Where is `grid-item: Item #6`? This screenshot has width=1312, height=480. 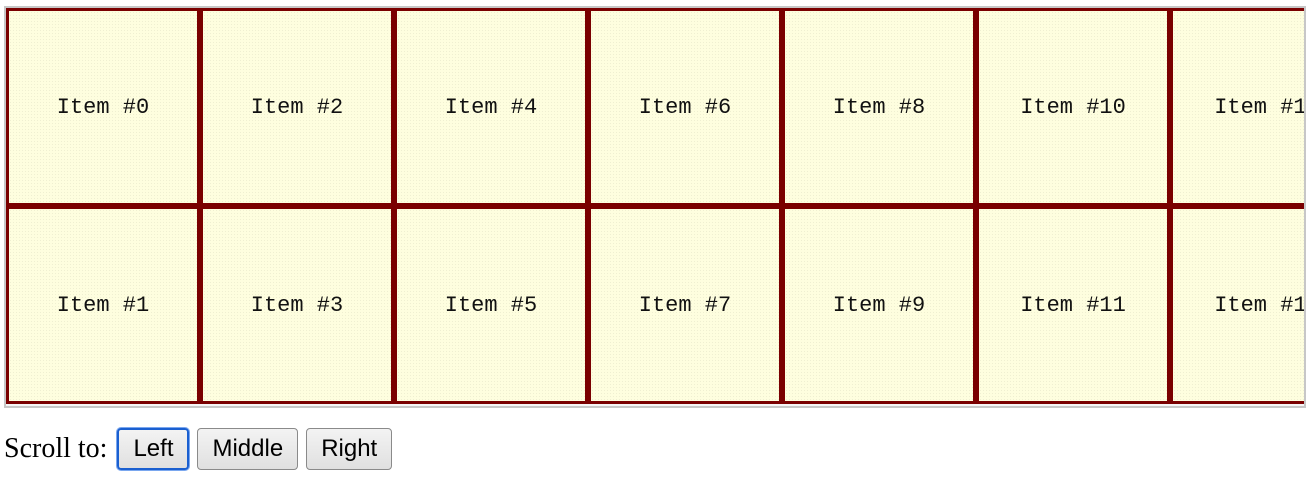 grid-item: Item #6 is located at coordinates (685, 107).